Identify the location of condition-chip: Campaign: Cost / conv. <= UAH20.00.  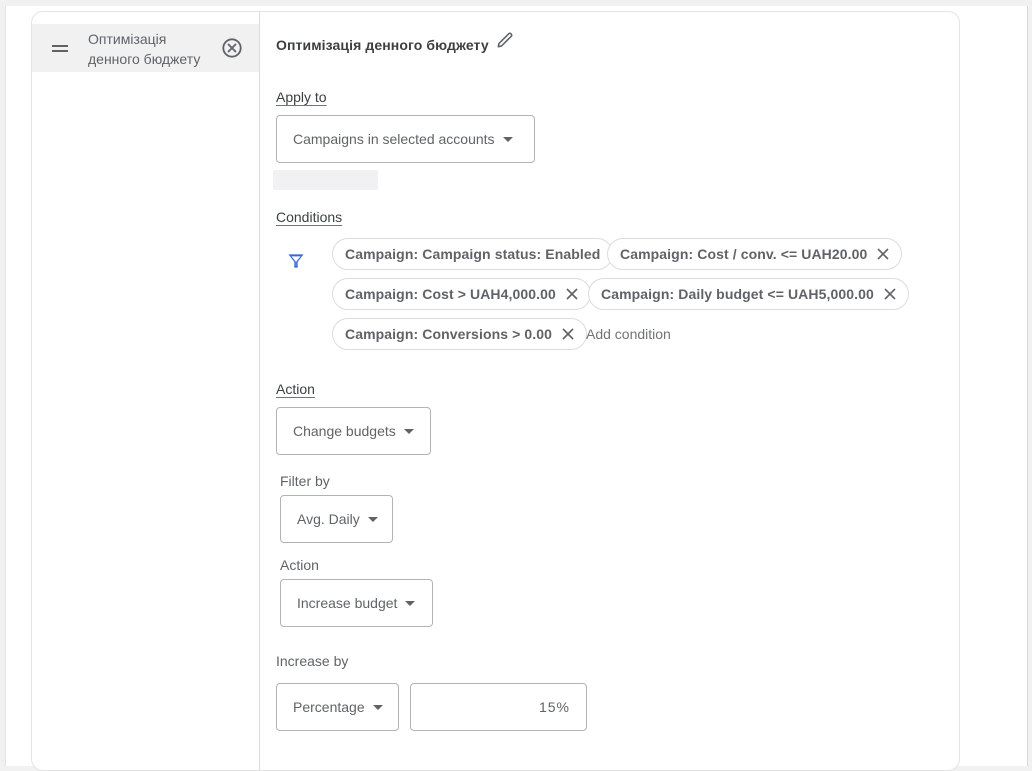
(755, 254).